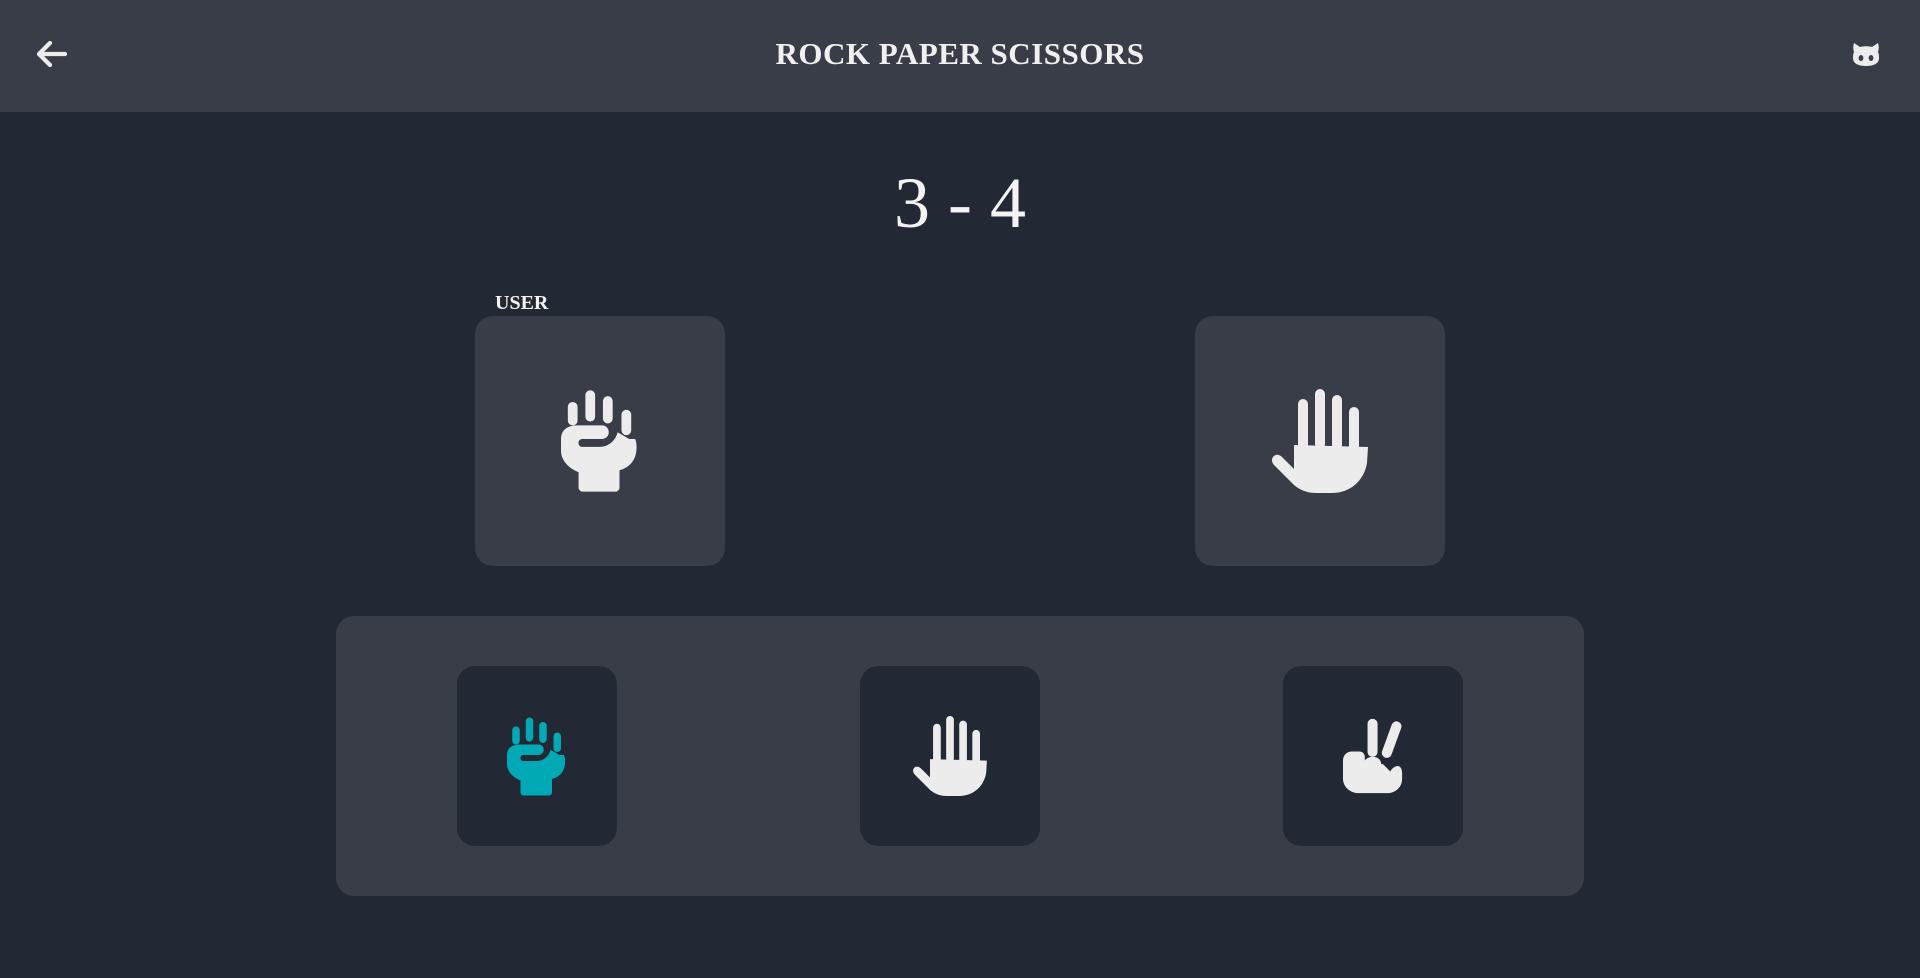 This screenshot has height=978, width=1920. What do you see at coordinates (960, 203) in the screenshot?
I see `score-display: 3 - 4` at bounding box center [960, 203].